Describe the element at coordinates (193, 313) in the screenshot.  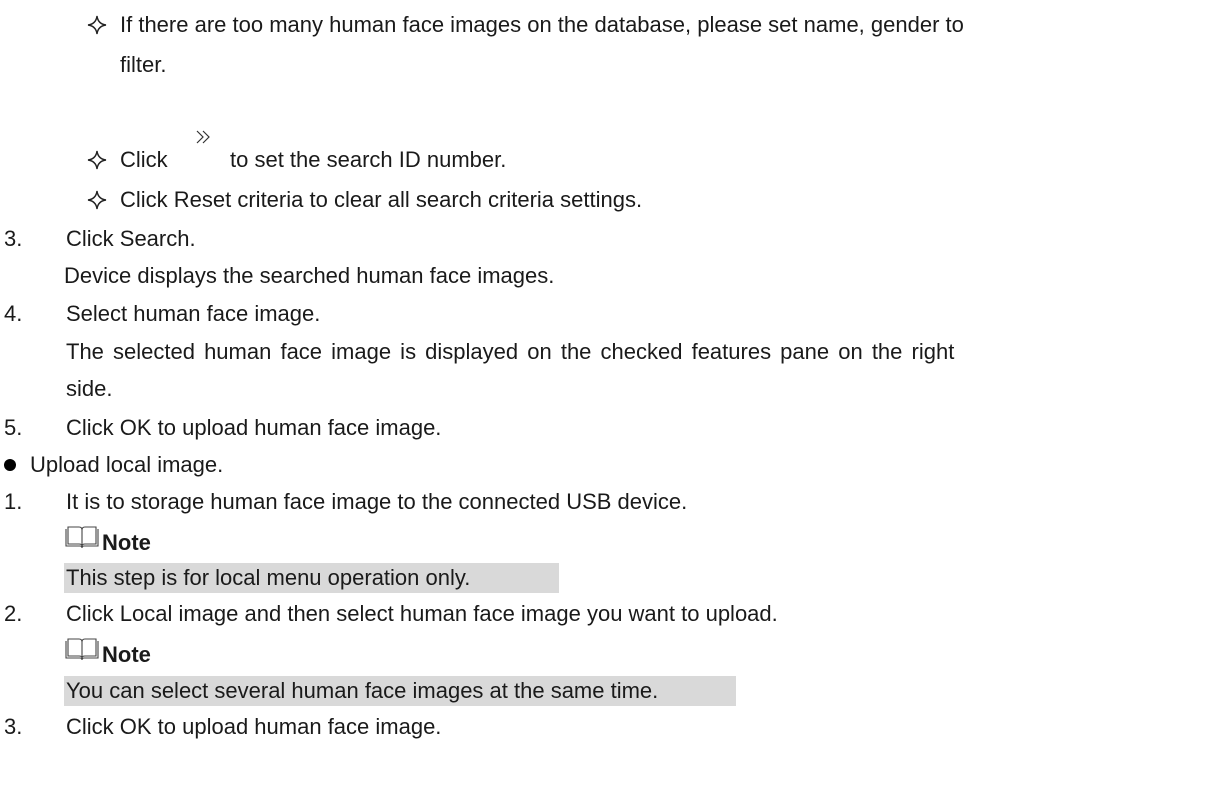
I see `step-text: Select human face image.` at that location.